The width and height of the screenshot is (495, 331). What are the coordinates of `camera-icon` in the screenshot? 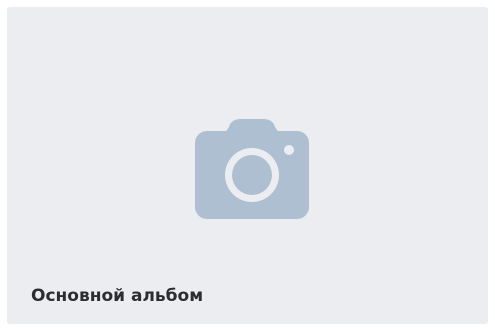 It's located at (252, 169).